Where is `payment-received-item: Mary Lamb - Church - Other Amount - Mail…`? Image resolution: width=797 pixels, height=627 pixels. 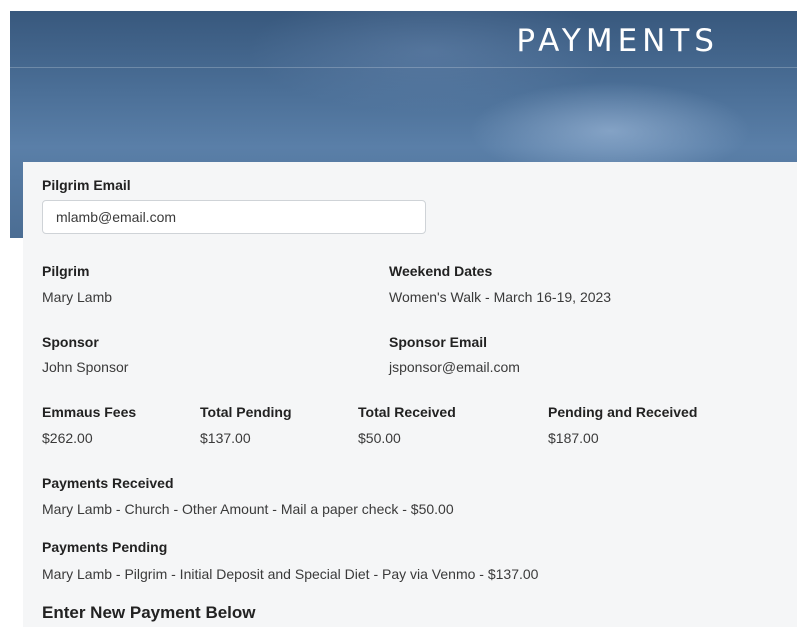
payment-received-item: Mary Lamb - Church - Other Amount - Mail… is located at coordinates (248, 509).